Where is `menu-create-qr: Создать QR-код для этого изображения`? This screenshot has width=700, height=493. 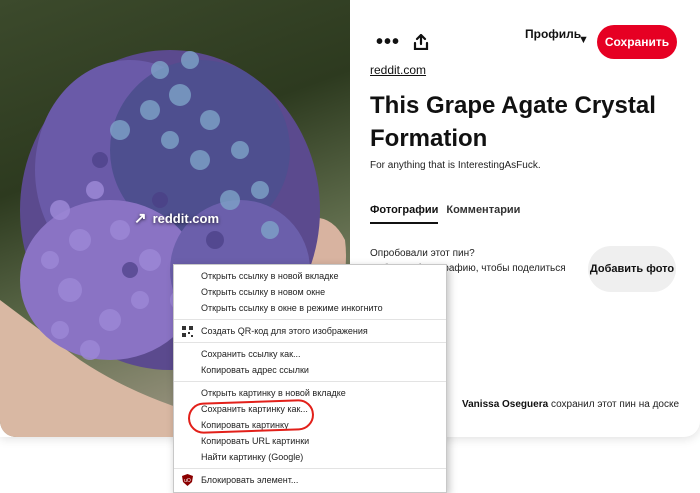
menu-create-qr: Создать QR-код для этого изображения is located at coordinates (310, 331).